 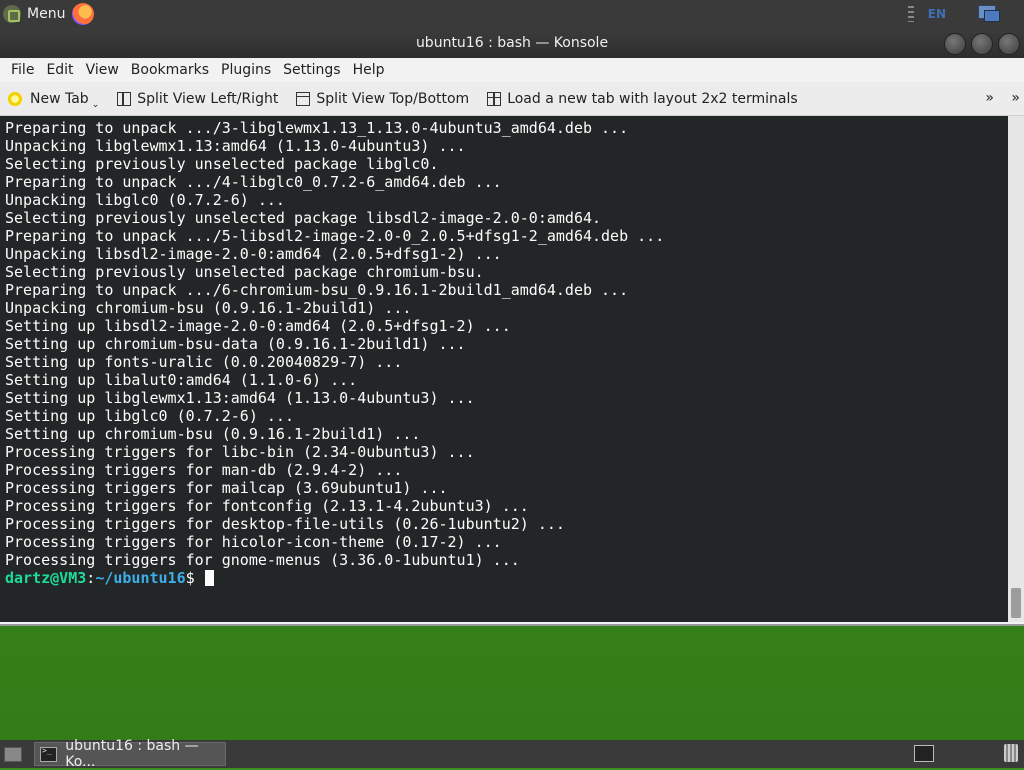 What do you see at coordinates (102, 70) in the screenshot?
I see `menu-view: View` at bounding box center [102, 70].